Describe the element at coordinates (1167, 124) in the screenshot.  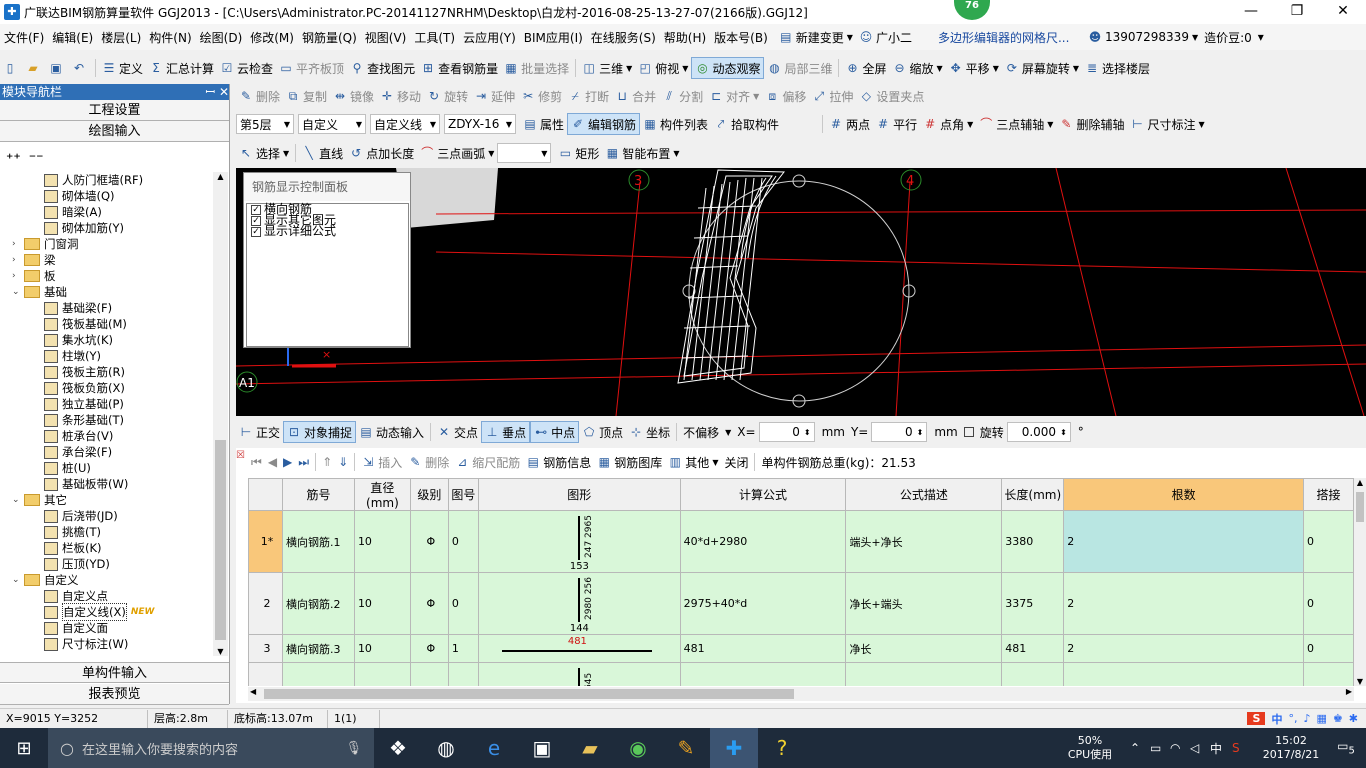
I see `dimension-button: ⊢ 尺寸标注 ▼` at that location.